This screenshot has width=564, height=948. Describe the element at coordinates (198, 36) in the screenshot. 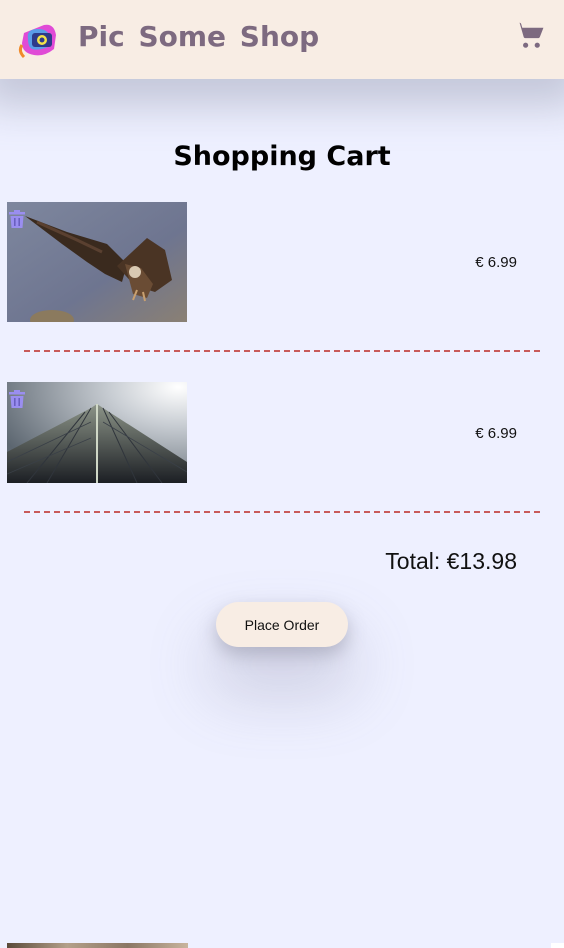

I see `brand-title: Pic Some Shop` at that location.